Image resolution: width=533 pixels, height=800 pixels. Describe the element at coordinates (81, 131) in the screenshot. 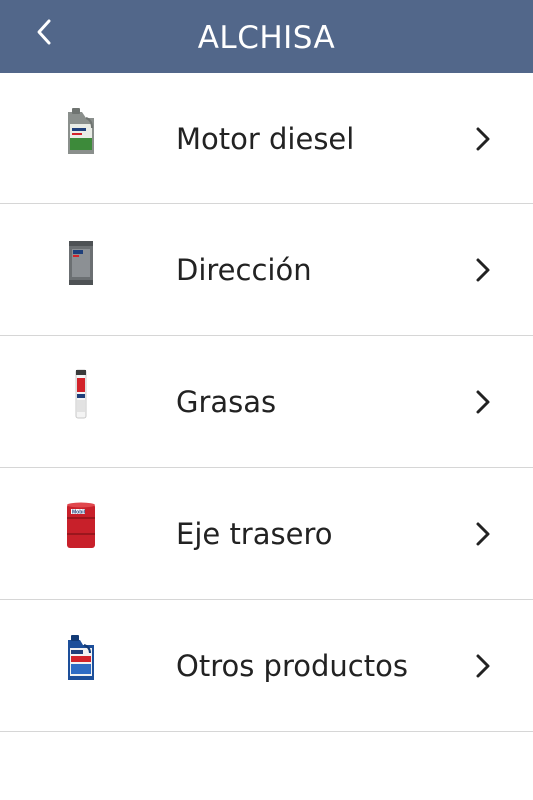

I see `motor-oil-jug-icon` at that location.